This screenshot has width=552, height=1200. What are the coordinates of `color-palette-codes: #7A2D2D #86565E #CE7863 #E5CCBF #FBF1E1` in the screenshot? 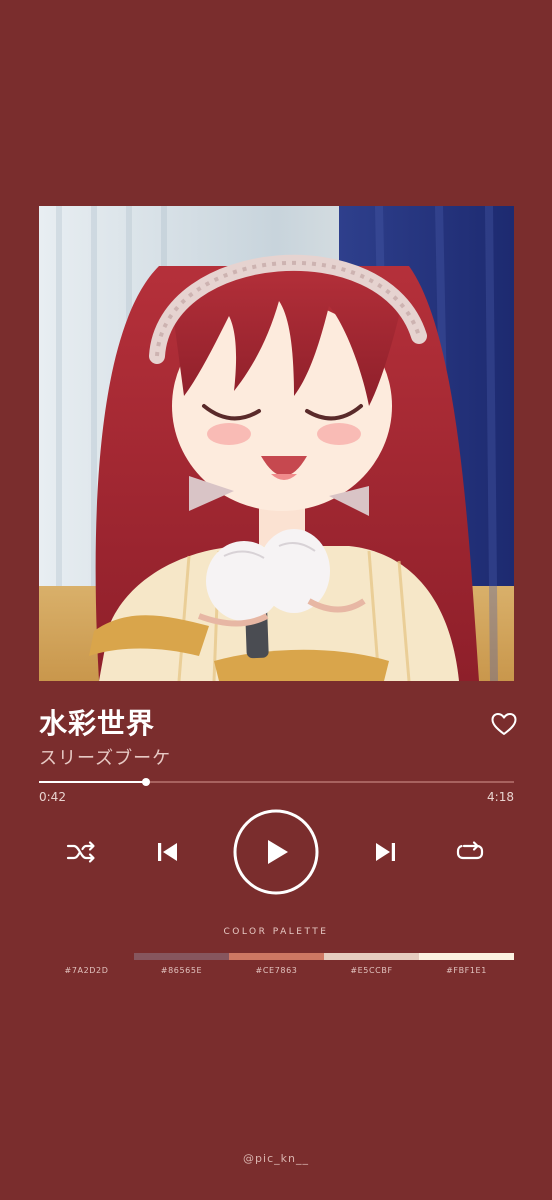 It's located at (276, 971).